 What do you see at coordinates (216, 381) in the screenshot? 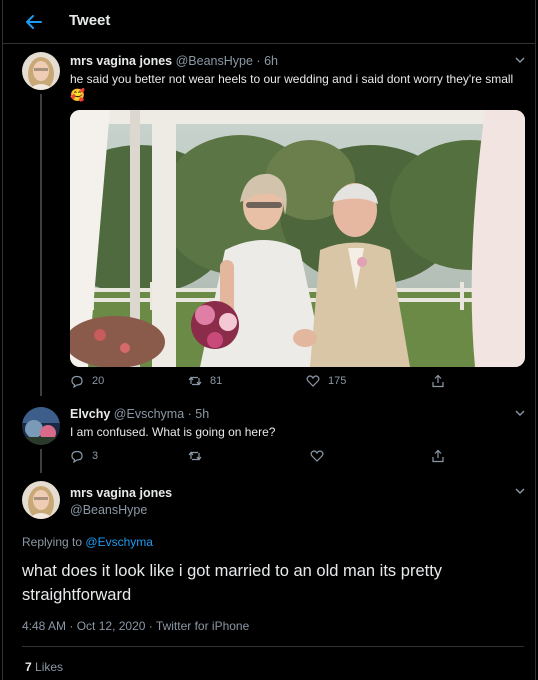
I see `retweet-count: 81` at bounding box center [216, 381].